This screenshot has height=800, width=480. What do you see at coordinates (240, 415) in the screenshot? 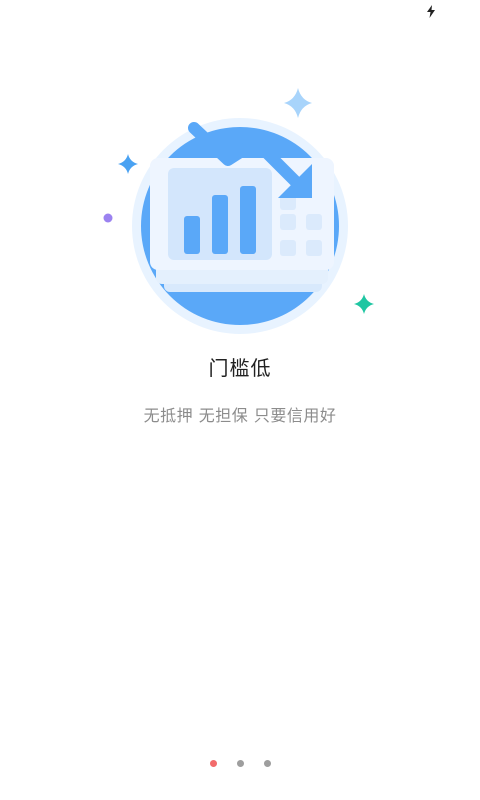
I see `onboarding-subtitle: 无抵押 无担保 只要信用好` at bounding box center [240, 415].